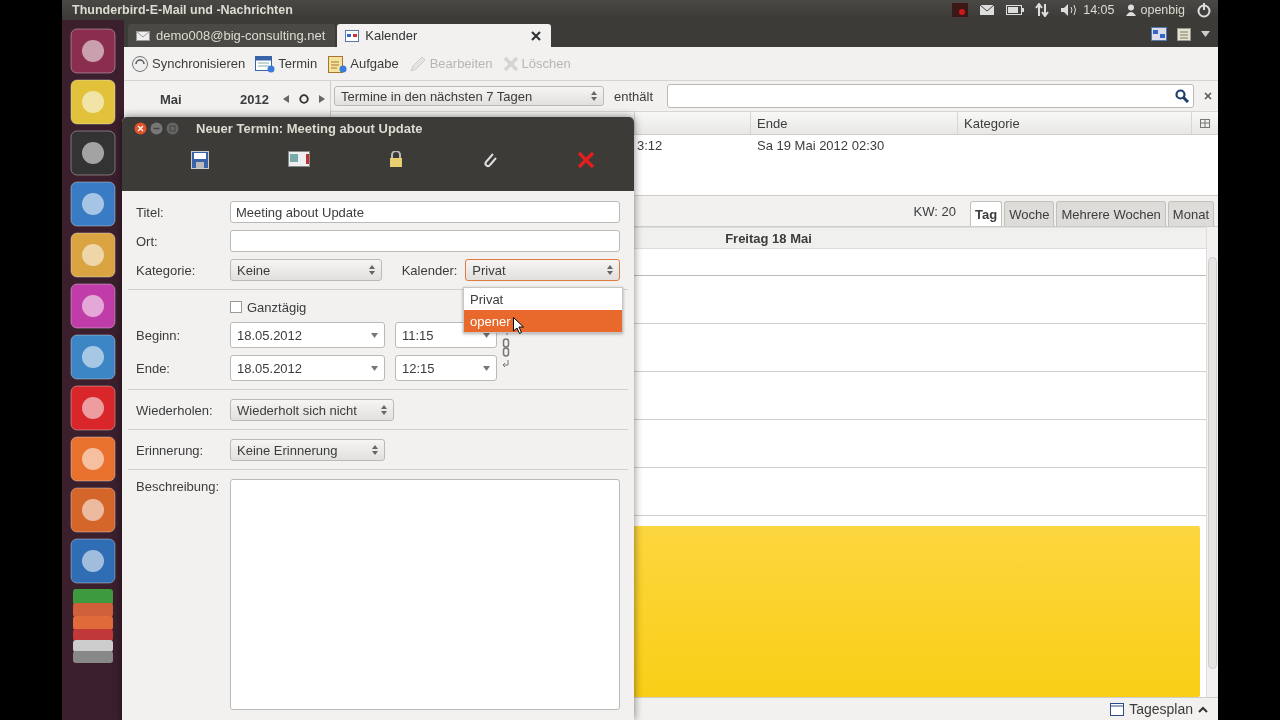 The image size is (1280, 720). Describe the element at coordinates (960, 10) in the screenshot. I see `recording-icon` at that location.